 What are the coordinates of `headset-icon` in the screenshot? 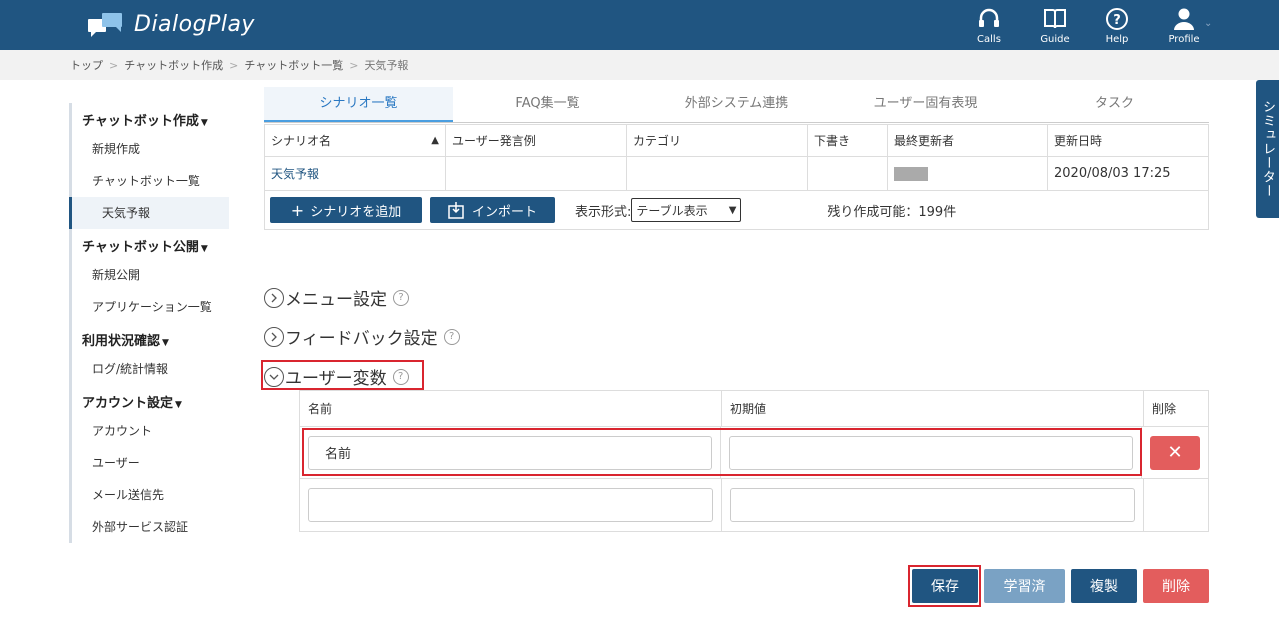 It's located at (989, 17).